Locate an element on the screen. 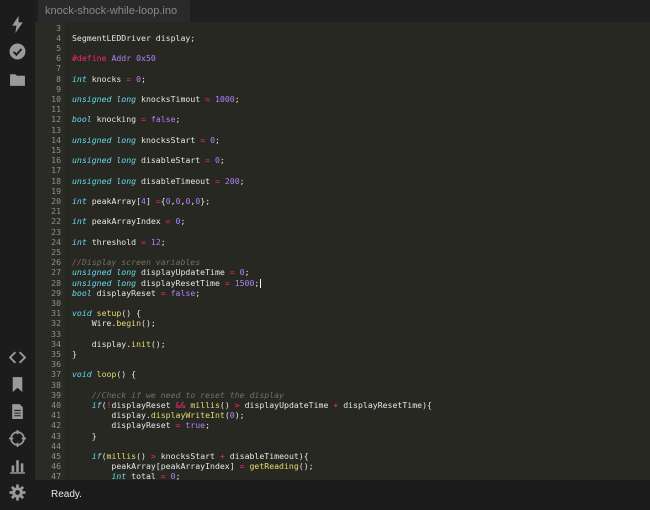  code-line: 16 unsigned long disableStart = 0; is located at coordinates (342, 160).